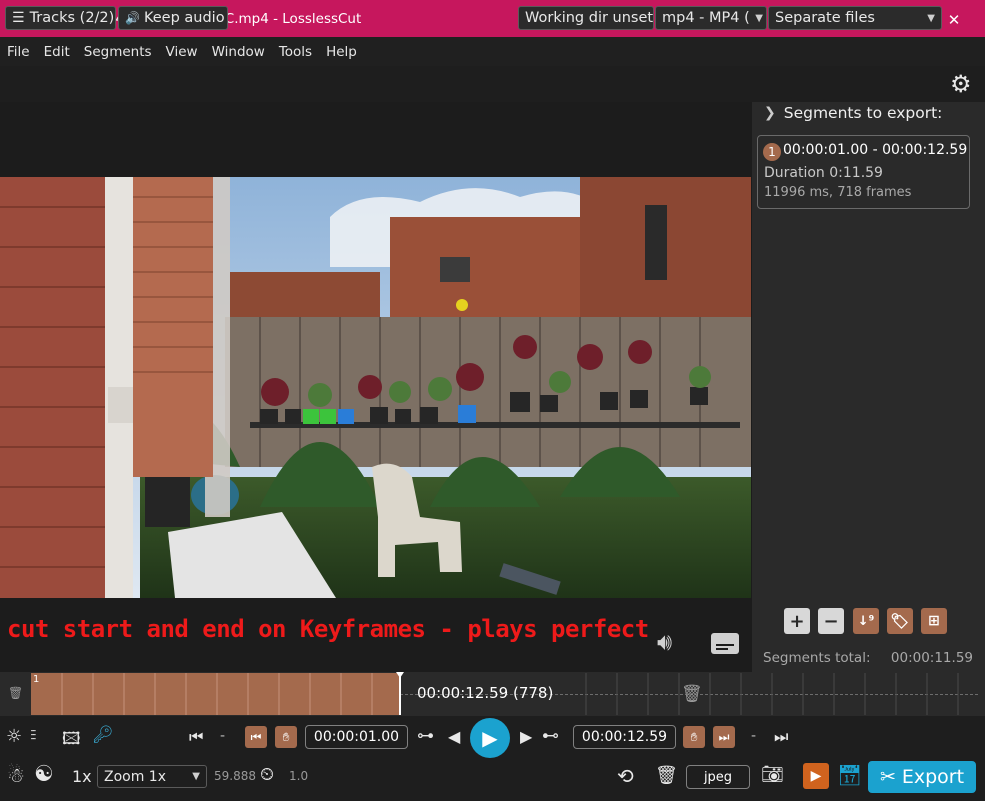 The height and width of the screenshot is (801, 985). What do you see at coordinates (816, 776) in the screenshot?
I see `play-segments-button: ▶` at bounding box center [816, 776].